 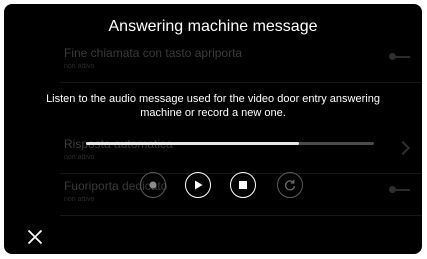 I want to click on stop-button, so click(x=243, y=185).